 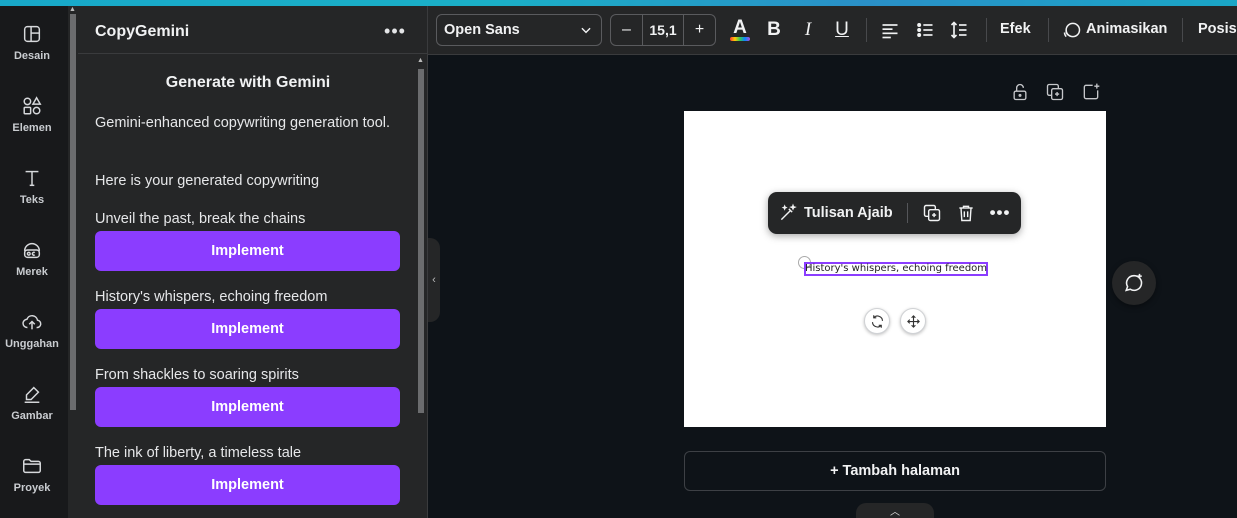 I want to click on bold-button: B, so click(x=774, y=30).